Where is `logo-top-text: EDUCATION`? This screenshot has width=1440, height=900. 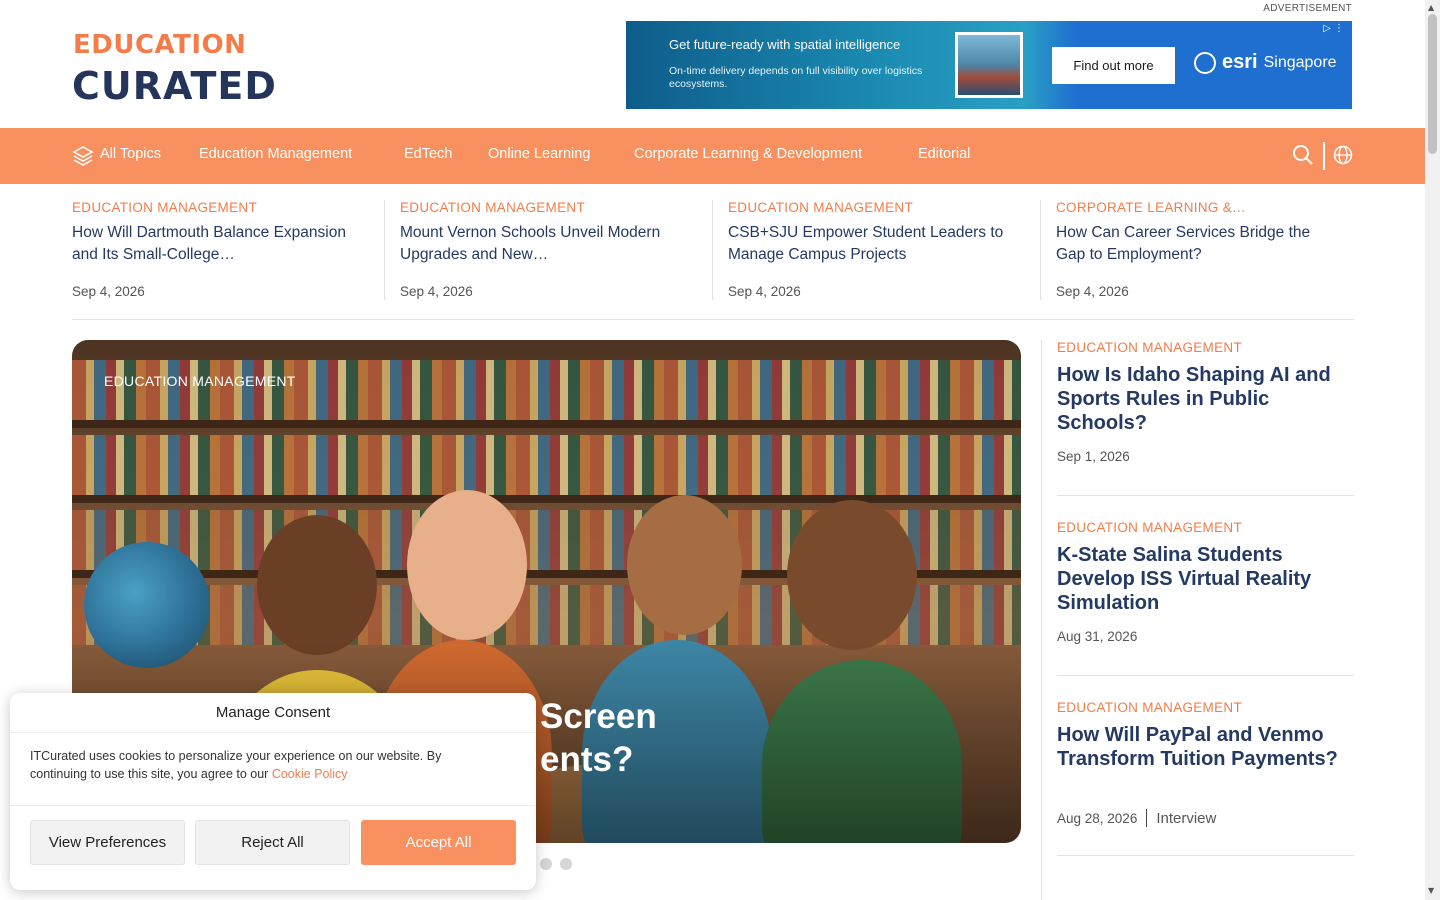
logo-top-text: EDUCATION is located at coordinates (160, 45).